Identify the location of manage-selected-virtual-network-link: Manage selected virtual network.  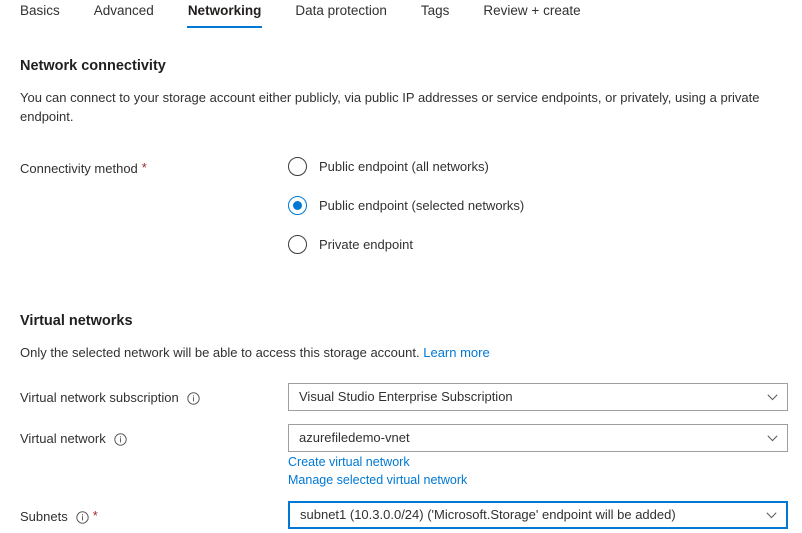
(377, 480).